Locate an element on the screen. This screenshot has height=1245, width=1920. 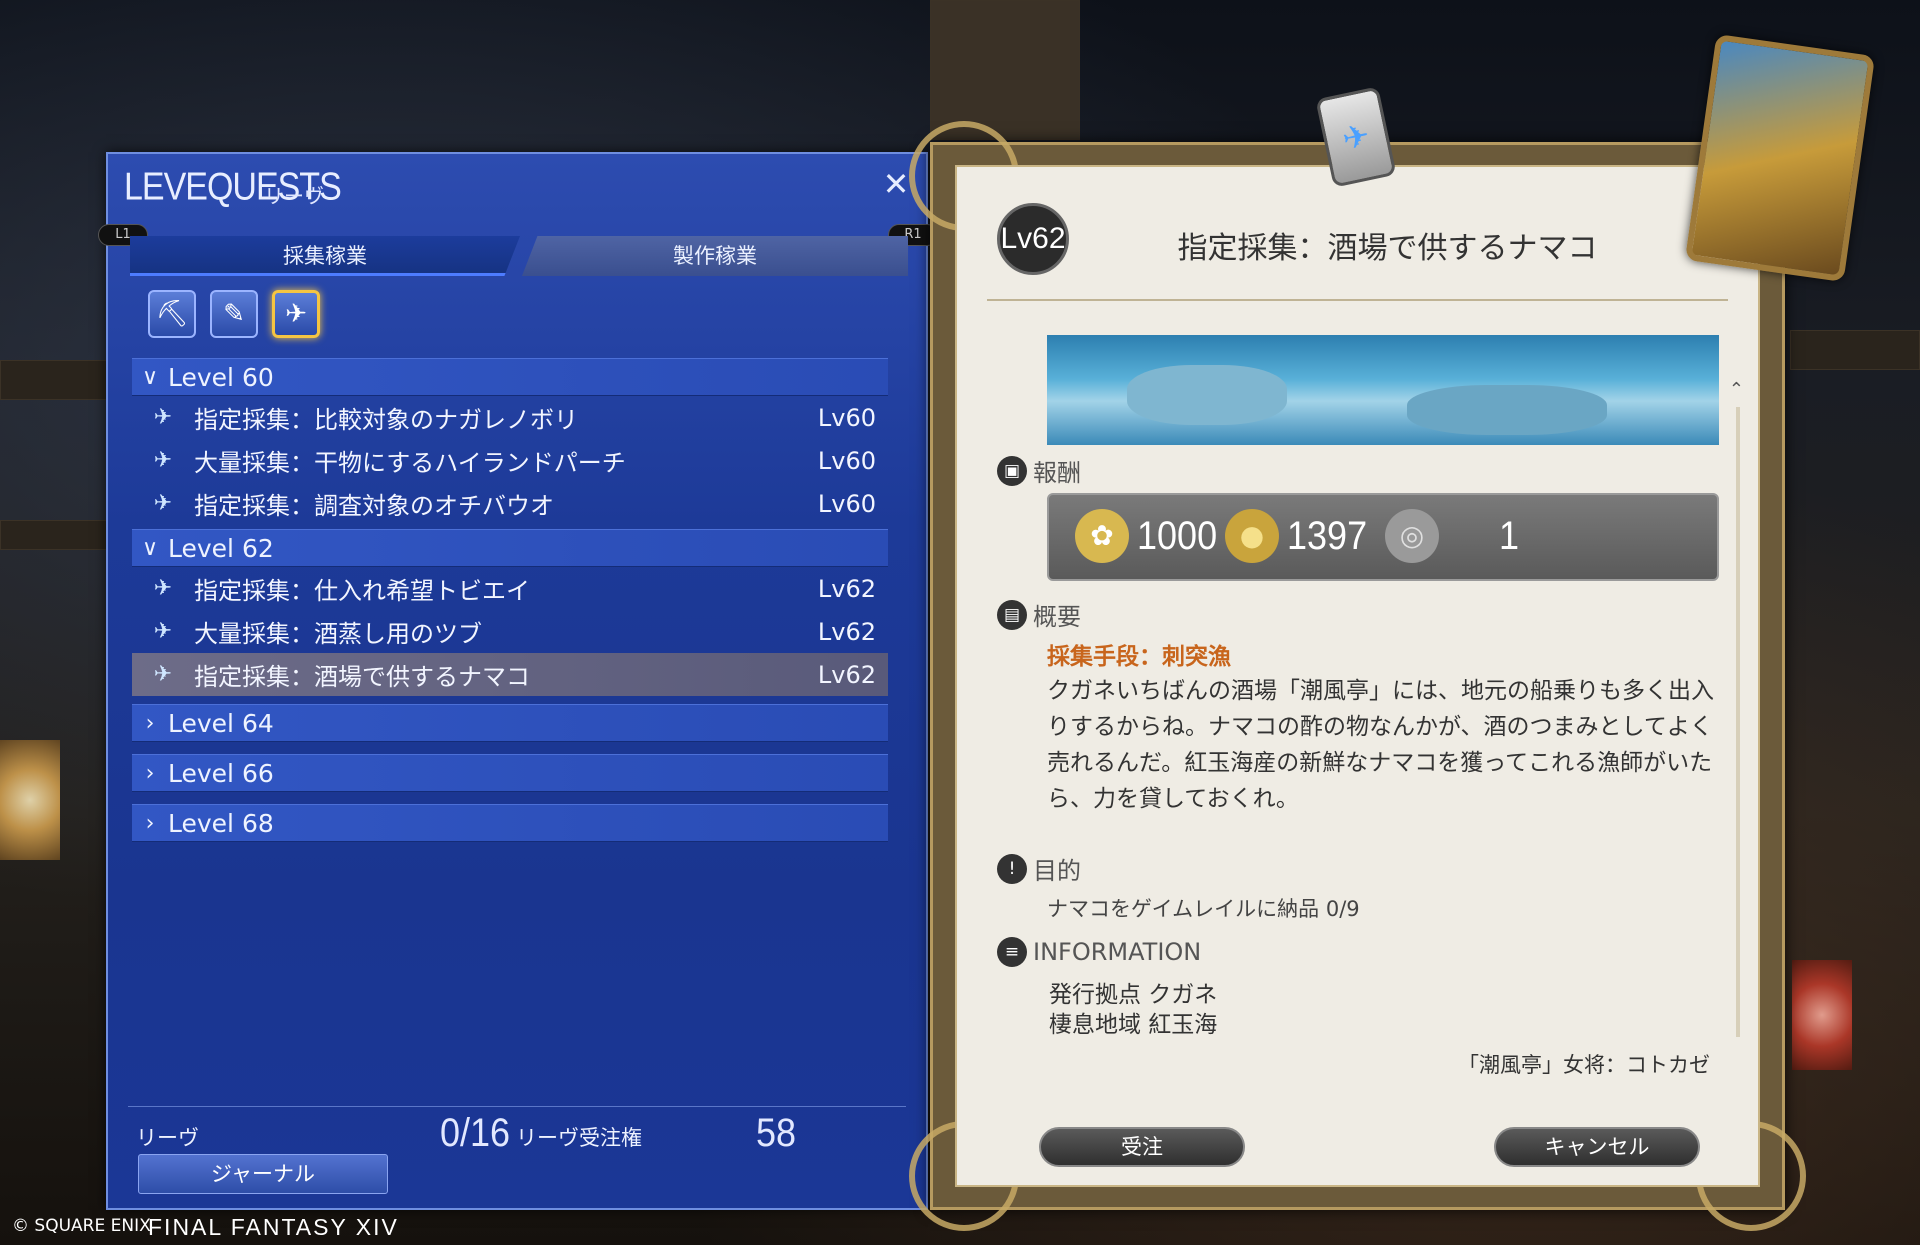
info-list-icon: ≡ is located at coordinates (1012, 952).